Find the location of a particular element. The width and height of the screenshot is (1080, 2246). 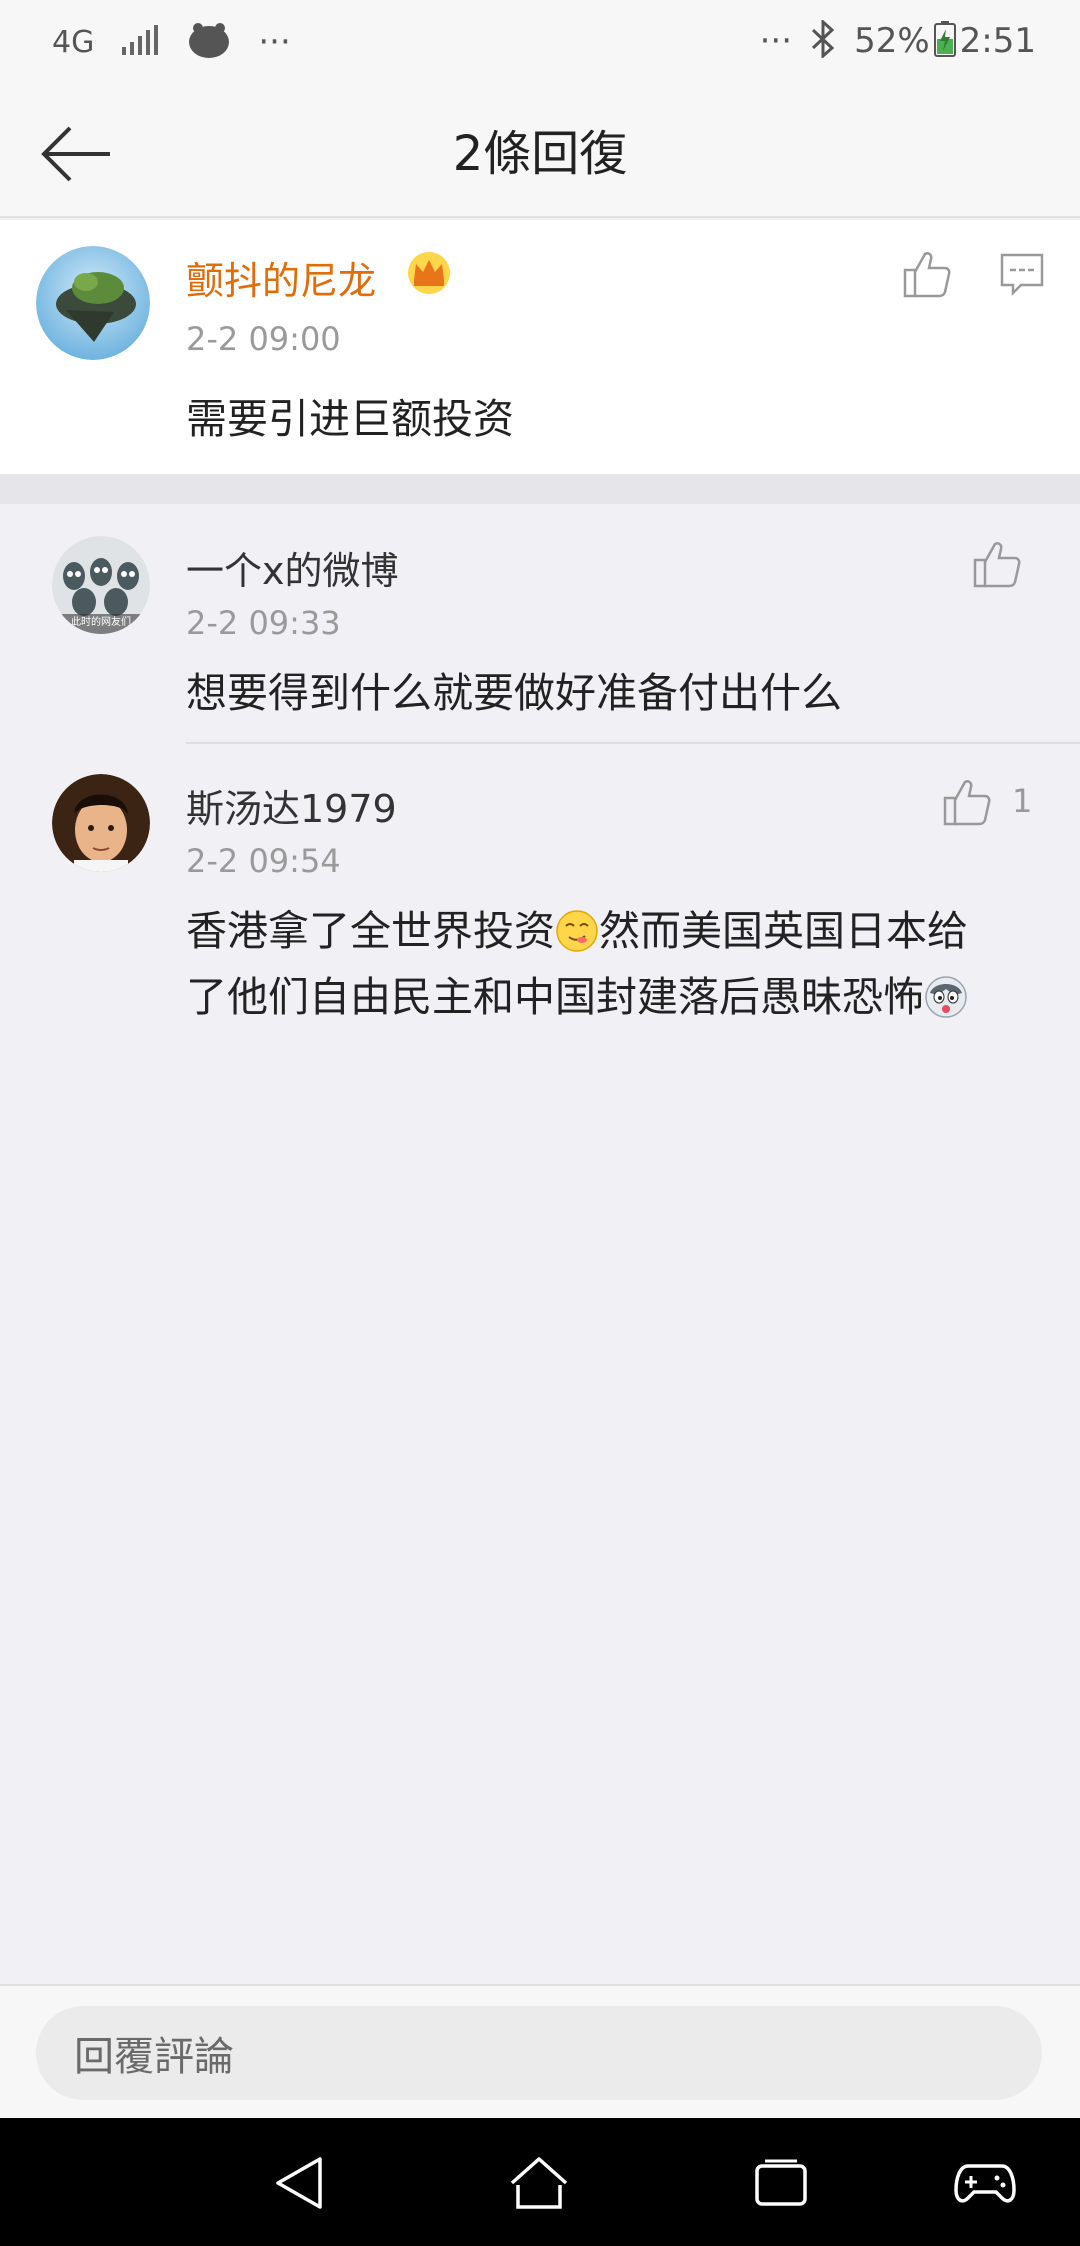

reply-input-placeholder: 回覆評論 is located at coordinates (154, 2057).